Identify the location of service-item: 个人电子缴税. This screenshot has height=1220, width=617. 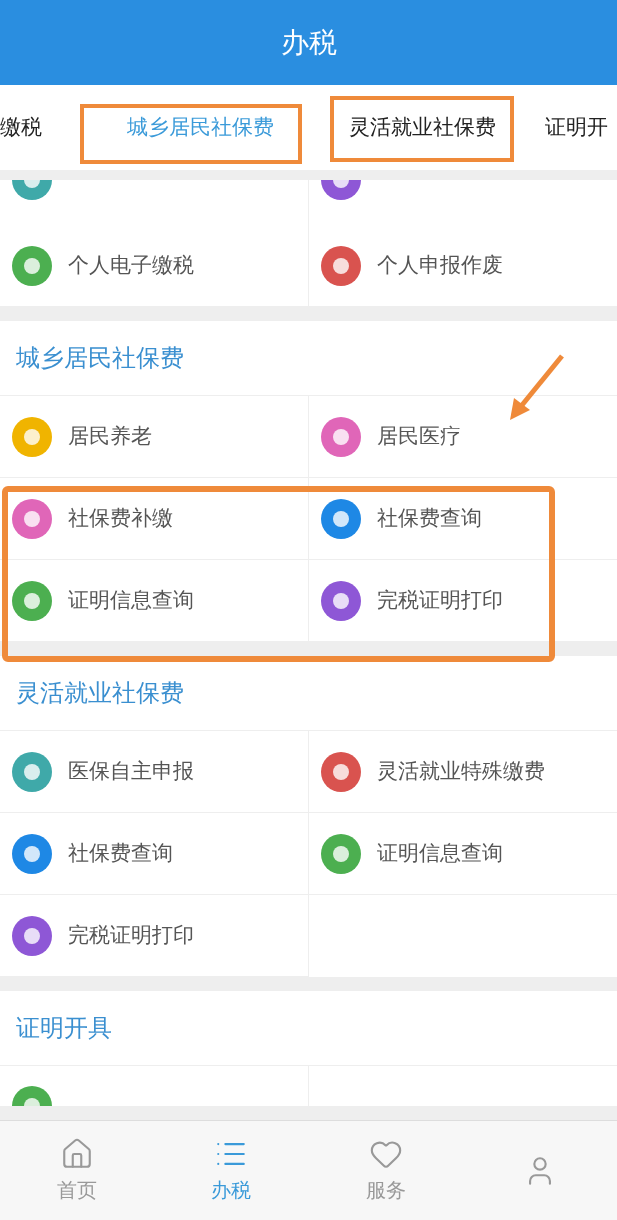
(154, 266).